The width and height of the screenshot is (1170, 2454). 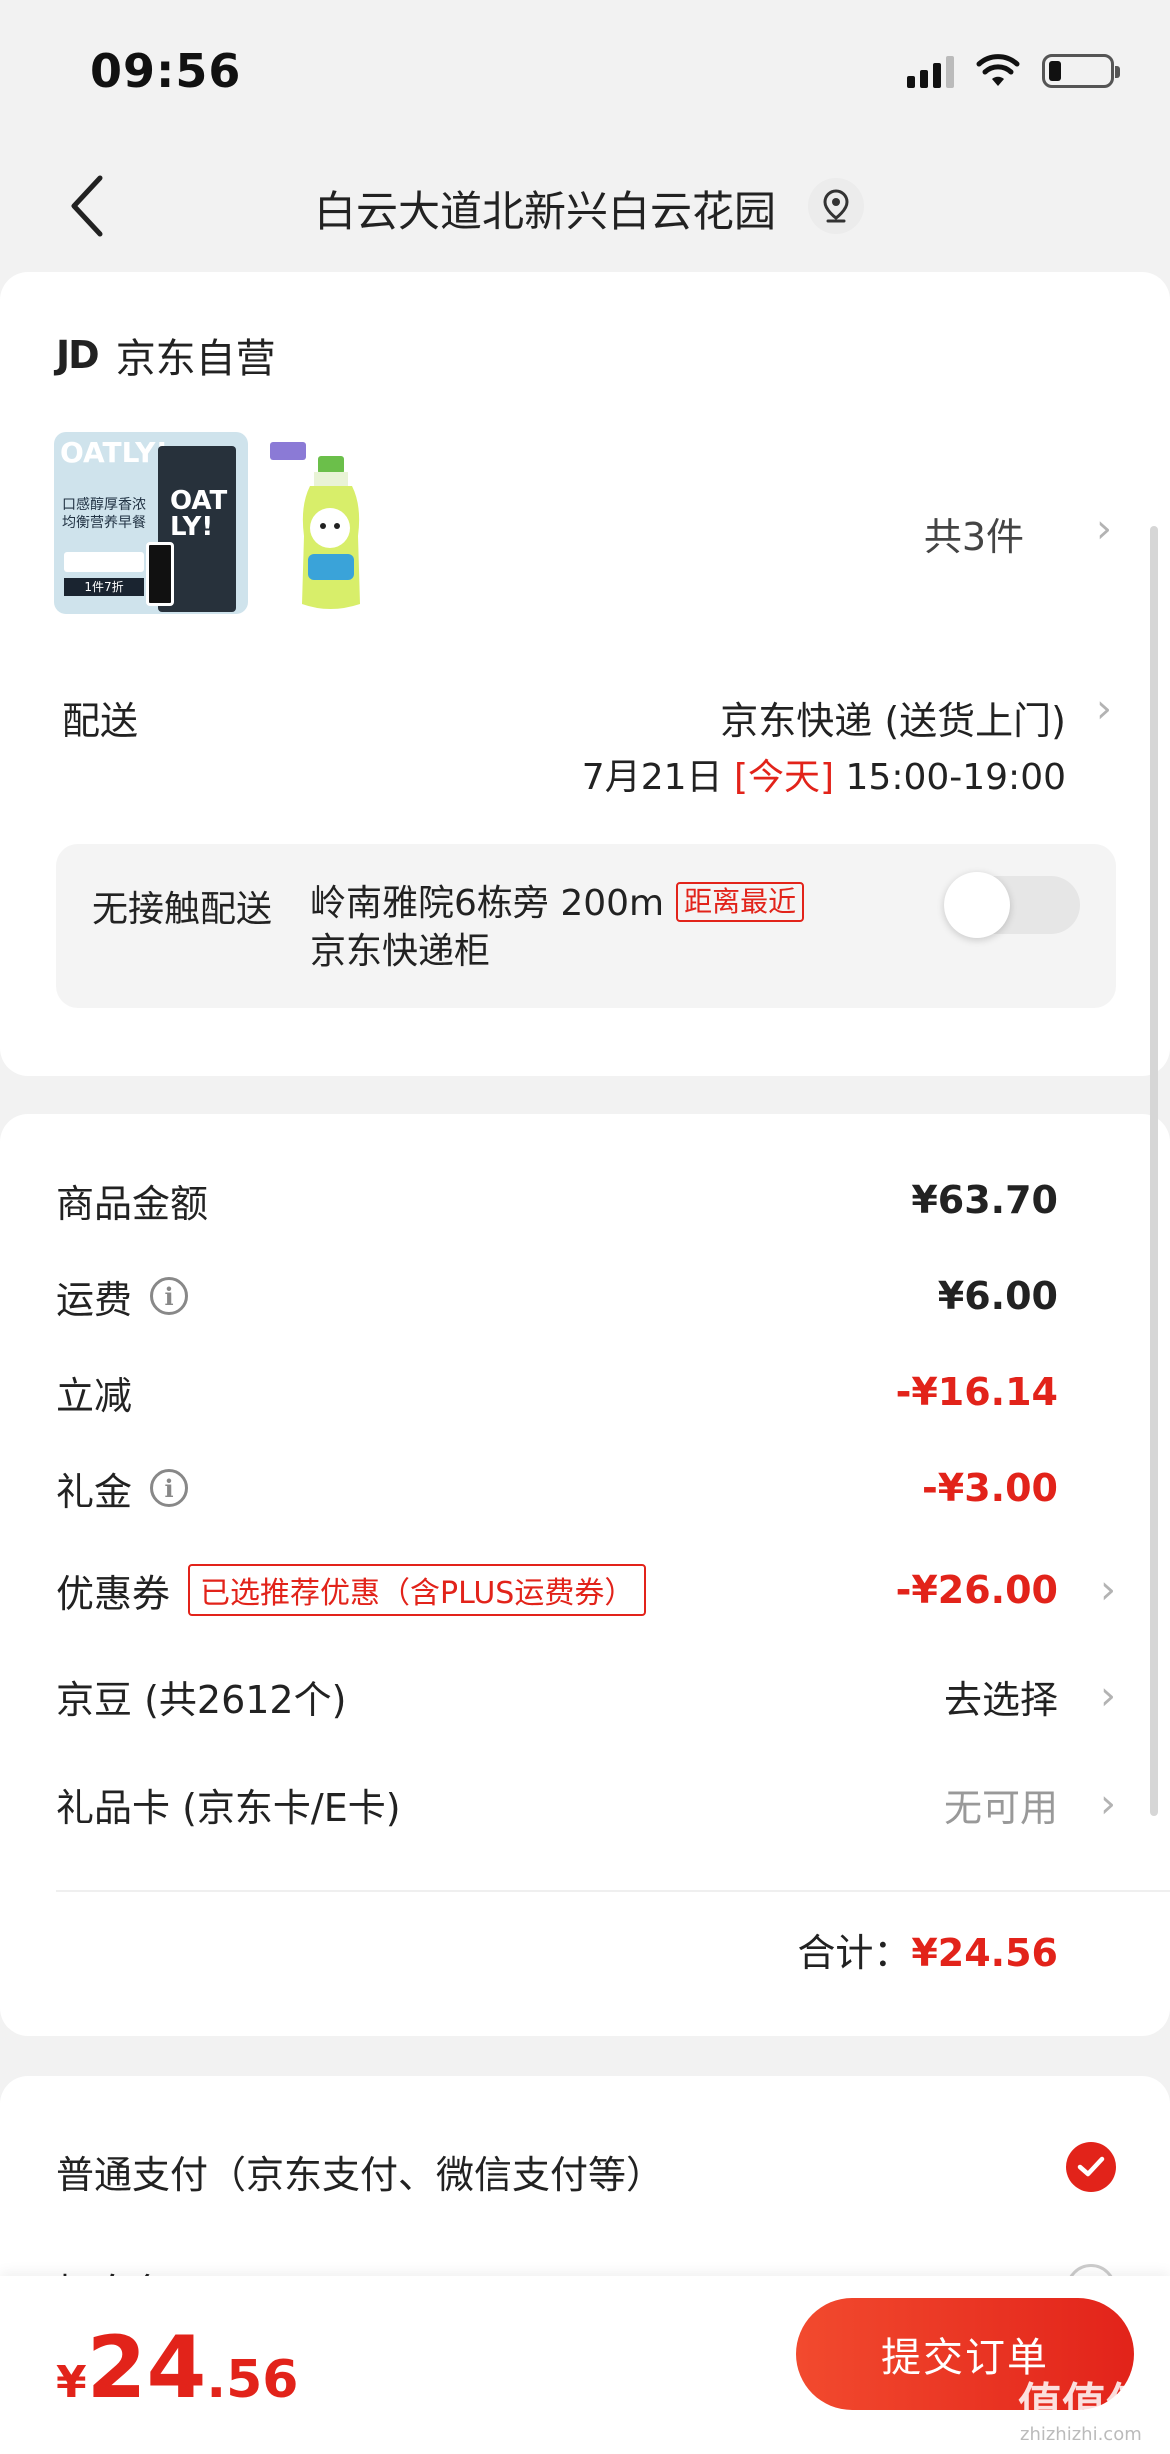 I want to click on gift-card-value: 无可用, so click(x=1000, y=1807).